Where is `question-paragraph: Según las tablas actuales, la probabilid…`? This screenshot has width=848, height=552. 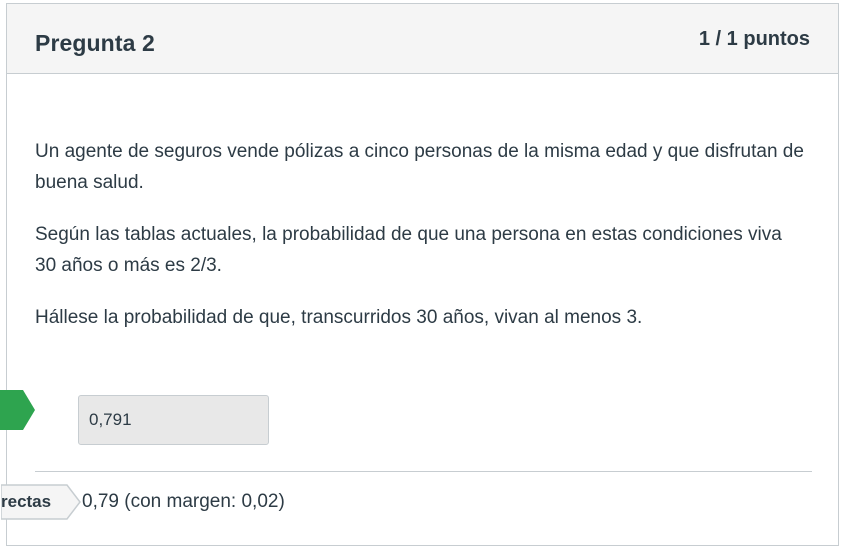 question-paragraph: Según las tablas actuales, la probabilid… is located at coordinates (408, 250).